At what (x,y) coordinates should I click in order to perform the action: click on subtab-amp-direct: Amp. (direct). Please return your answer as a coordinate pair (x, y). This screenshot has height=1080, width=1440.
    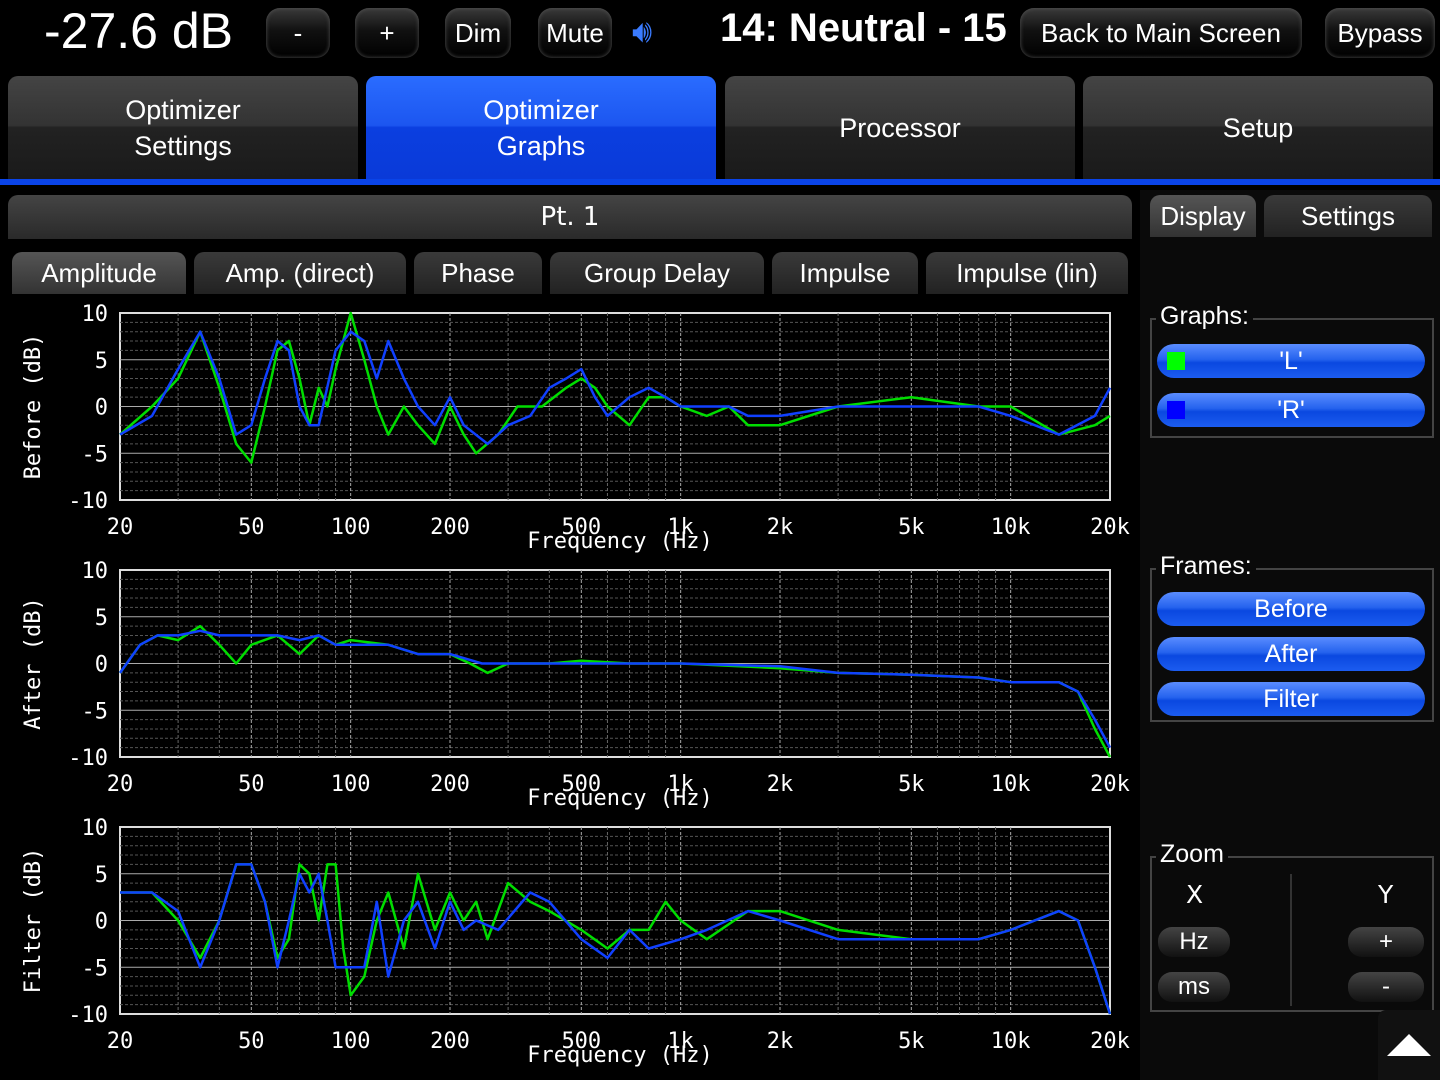
    Looking at the image, I should click on (300, 273).